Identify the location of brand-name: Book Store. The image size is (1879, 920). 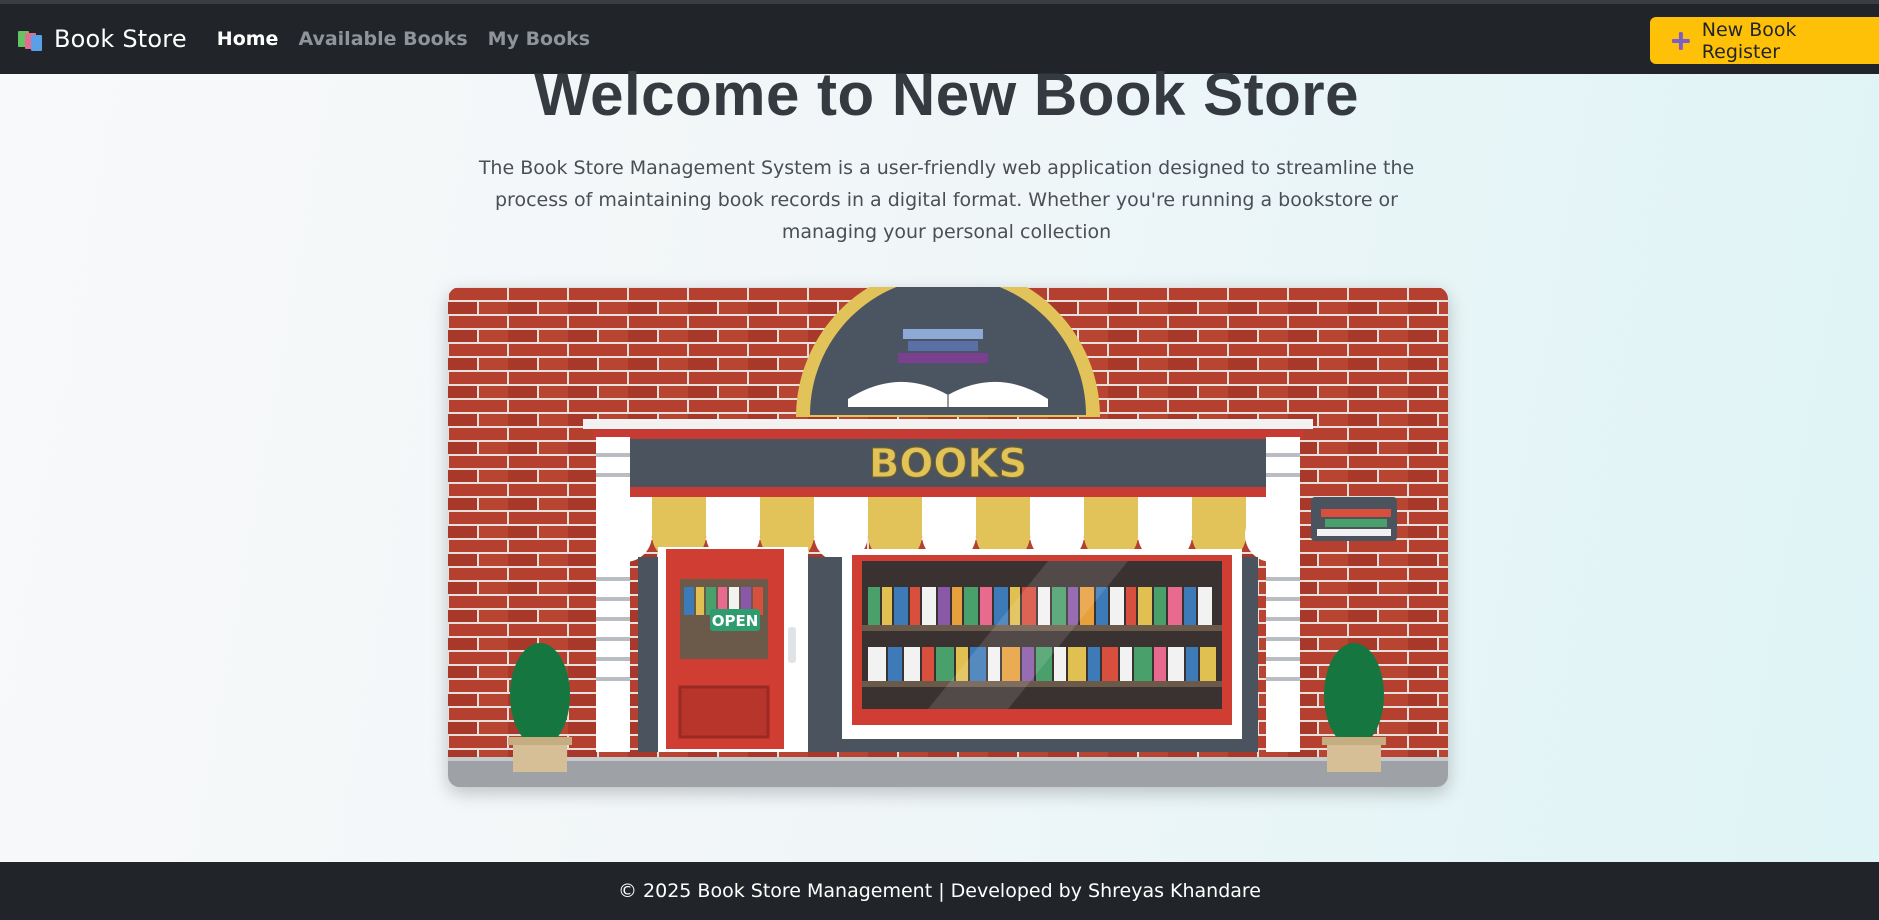
(120, 39).